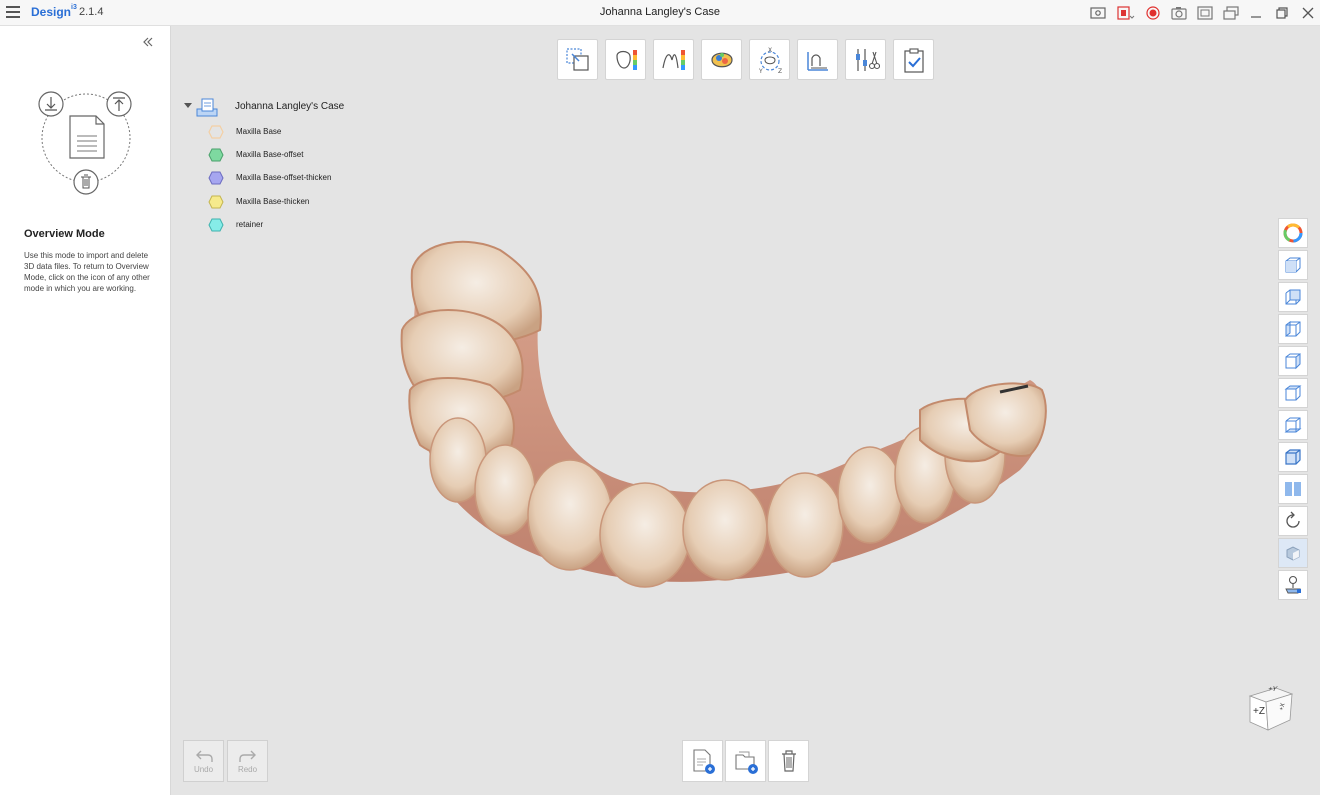 The width and height of the screenshot is (1320, 795). Describe the element at coordinates (64, 234) in the screenshot. I see `mode-title: Overview Mode` at that location.